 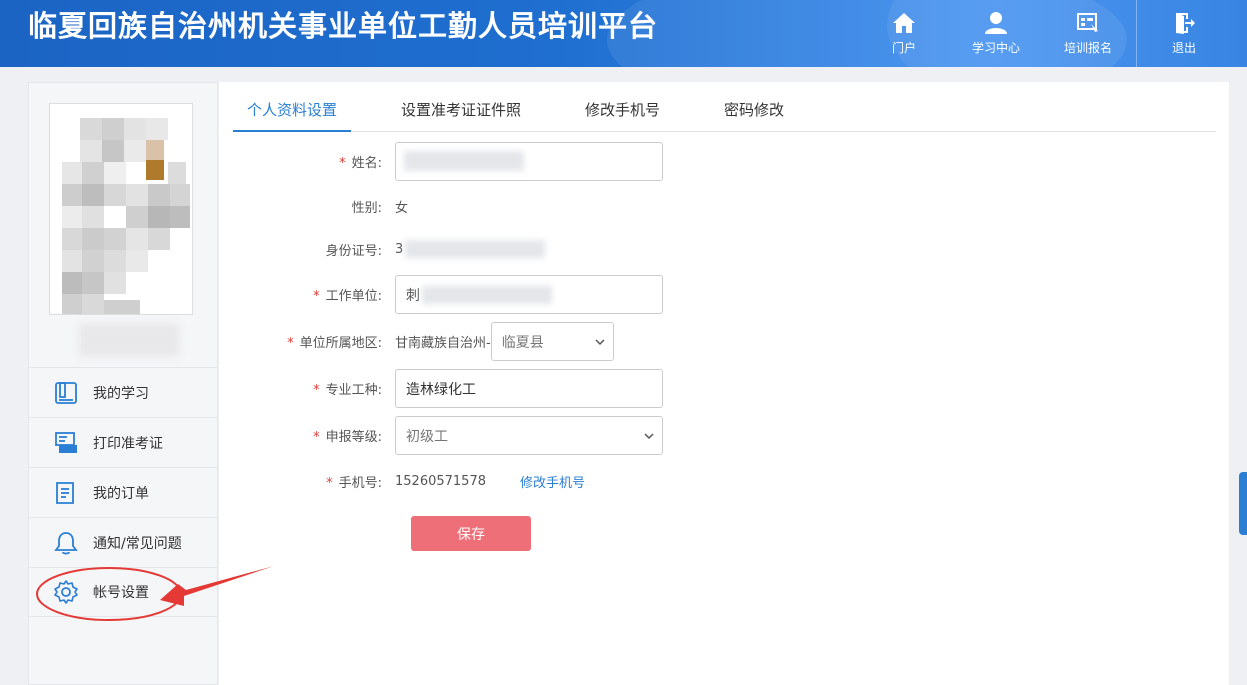 What do you see at coordinates (440, 481) in the screenshot?
I see `phone-value: 15260571578` at bounding box center [440, 481].